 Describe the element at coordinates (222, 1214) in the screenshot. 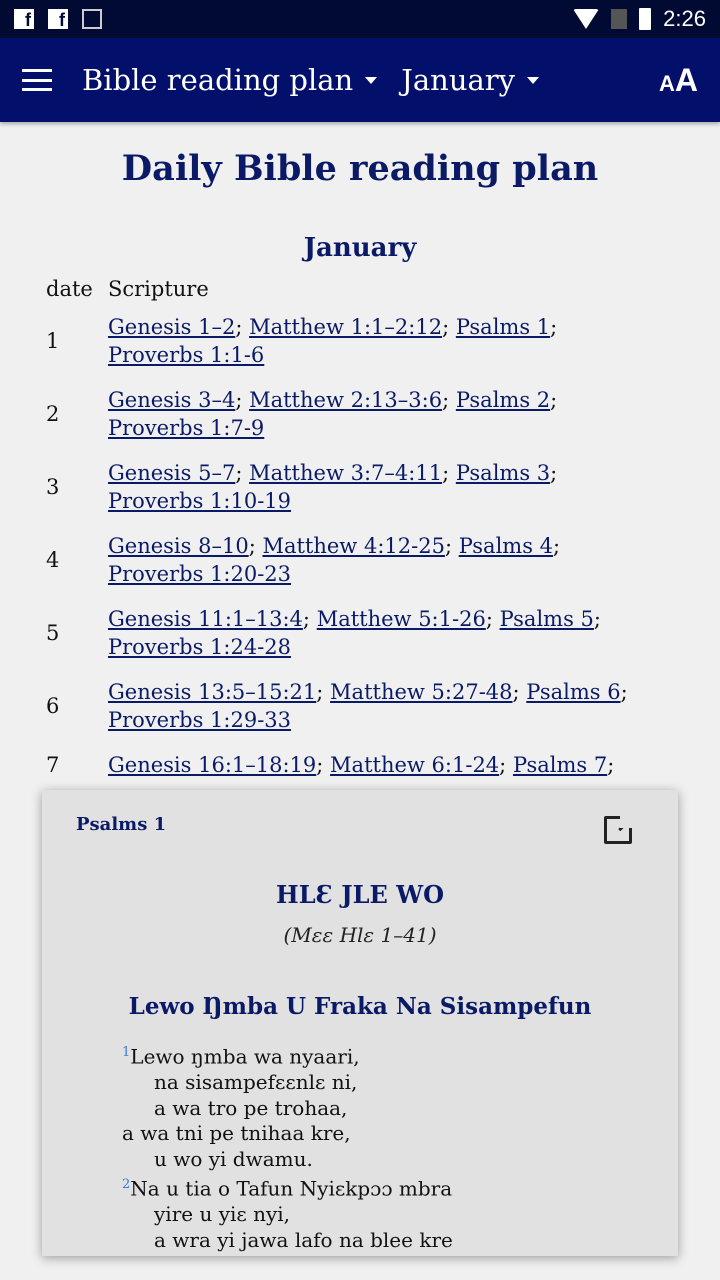

I see `verse-line-text: yire u yiɛ nyi,` at that location.